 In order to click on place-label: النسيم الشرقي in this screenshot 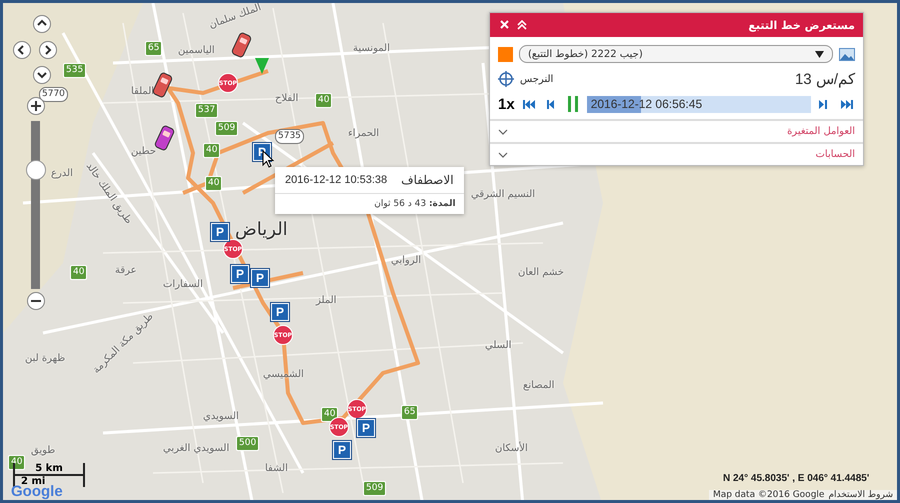, I will do `click(503, 194)`.